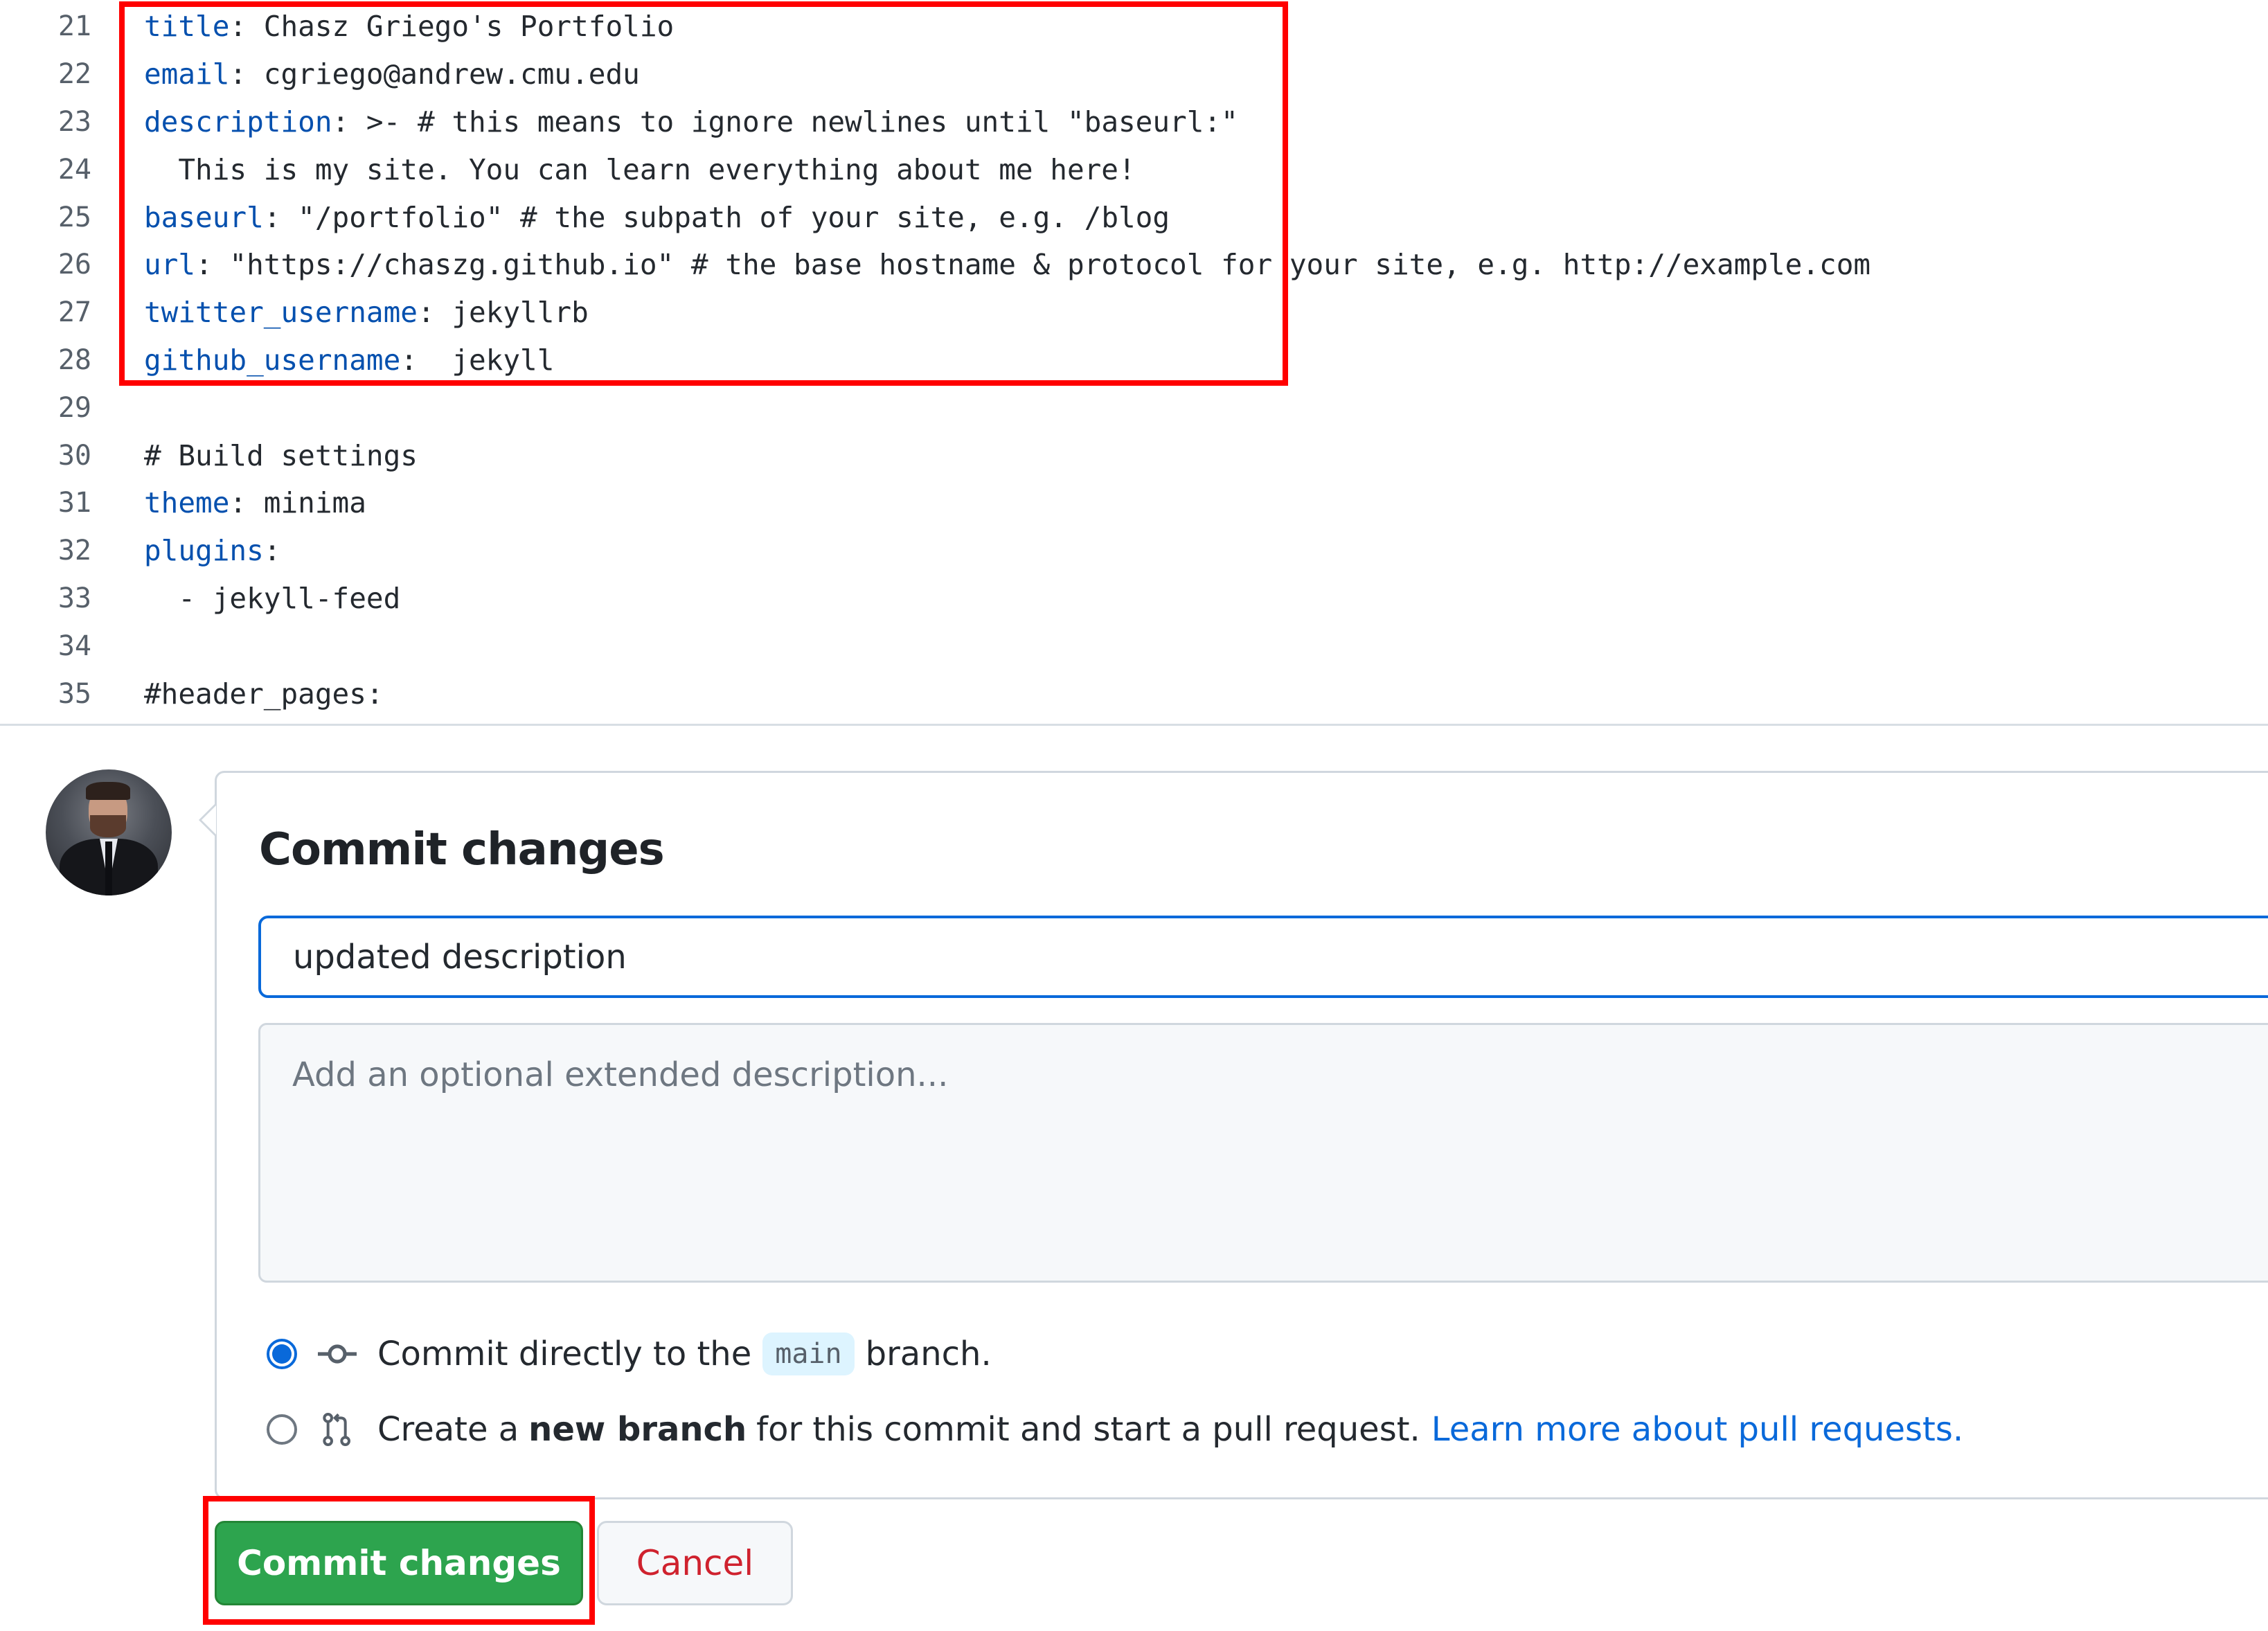 Image resolution: width=2268 pixels, height=1631 pixels. What do you see at coordinates (1134, 503) in the screenshot?
I see `code-line: 31 theme: minima` at bounding box center [1134, 503].